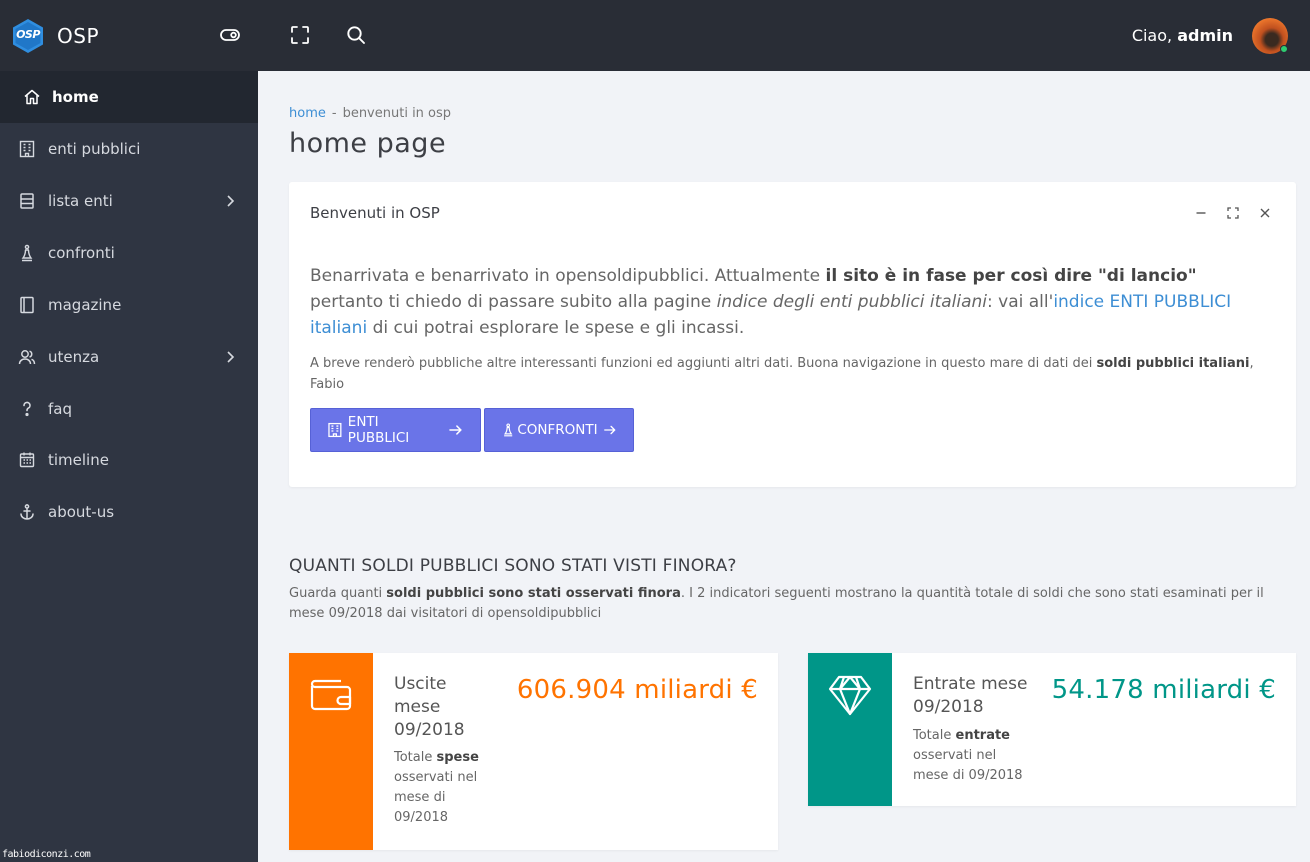 This screenshot has width=1310, height=862. Describe the element at coordinates (375, 213) in the screenshot. I see `card-title: Benvenuti in OSP` at that location.